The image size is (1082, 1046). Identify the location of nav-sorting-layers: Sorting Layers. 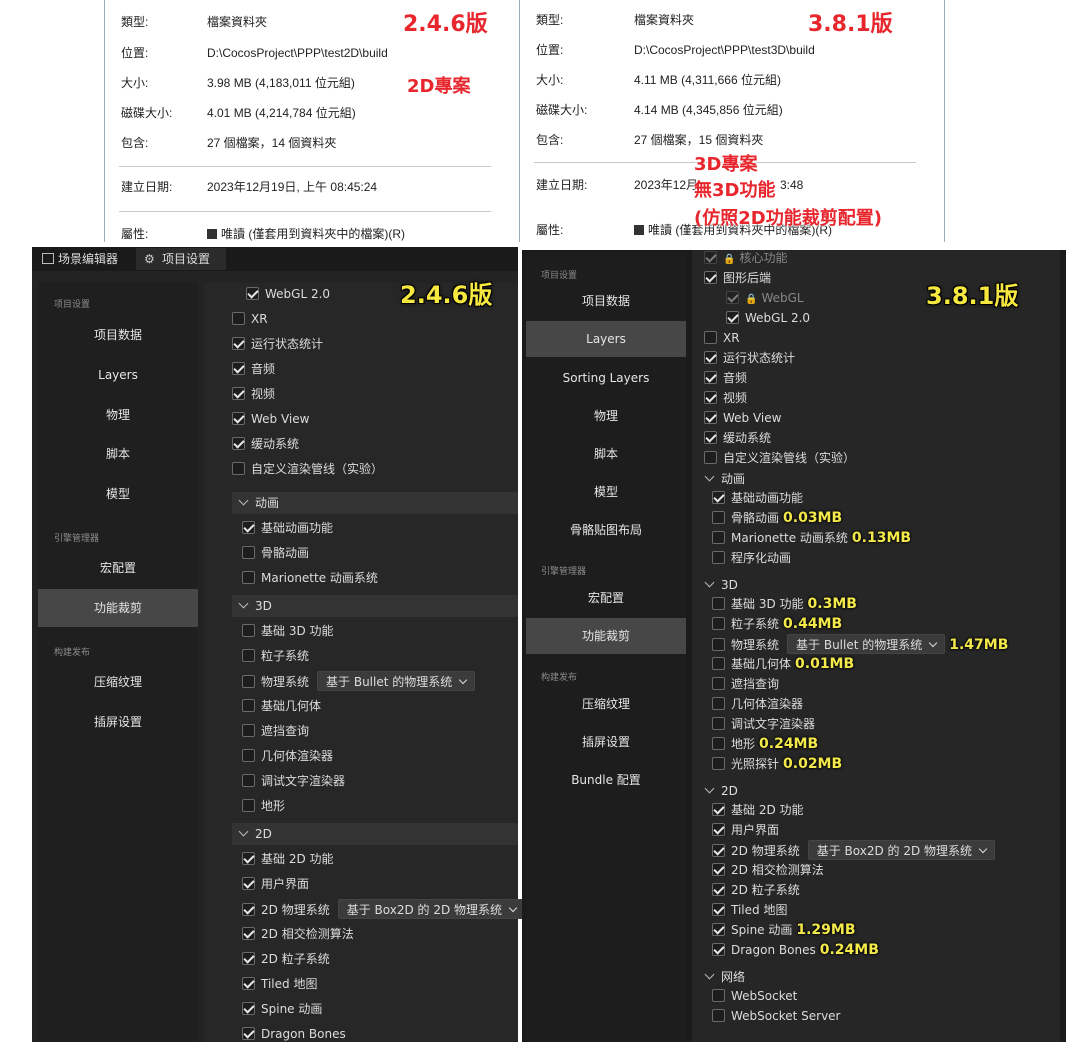
(606, 378).